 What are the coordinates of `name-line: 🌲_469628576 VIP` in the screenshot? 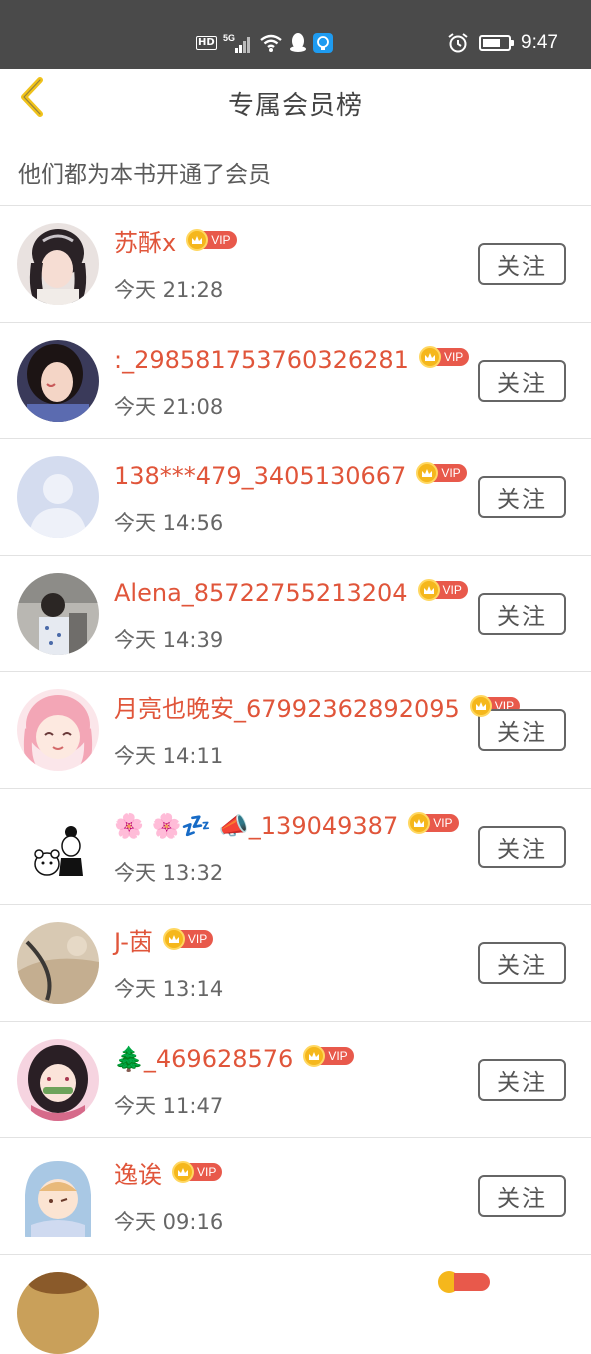 It's located at (234, 1059).